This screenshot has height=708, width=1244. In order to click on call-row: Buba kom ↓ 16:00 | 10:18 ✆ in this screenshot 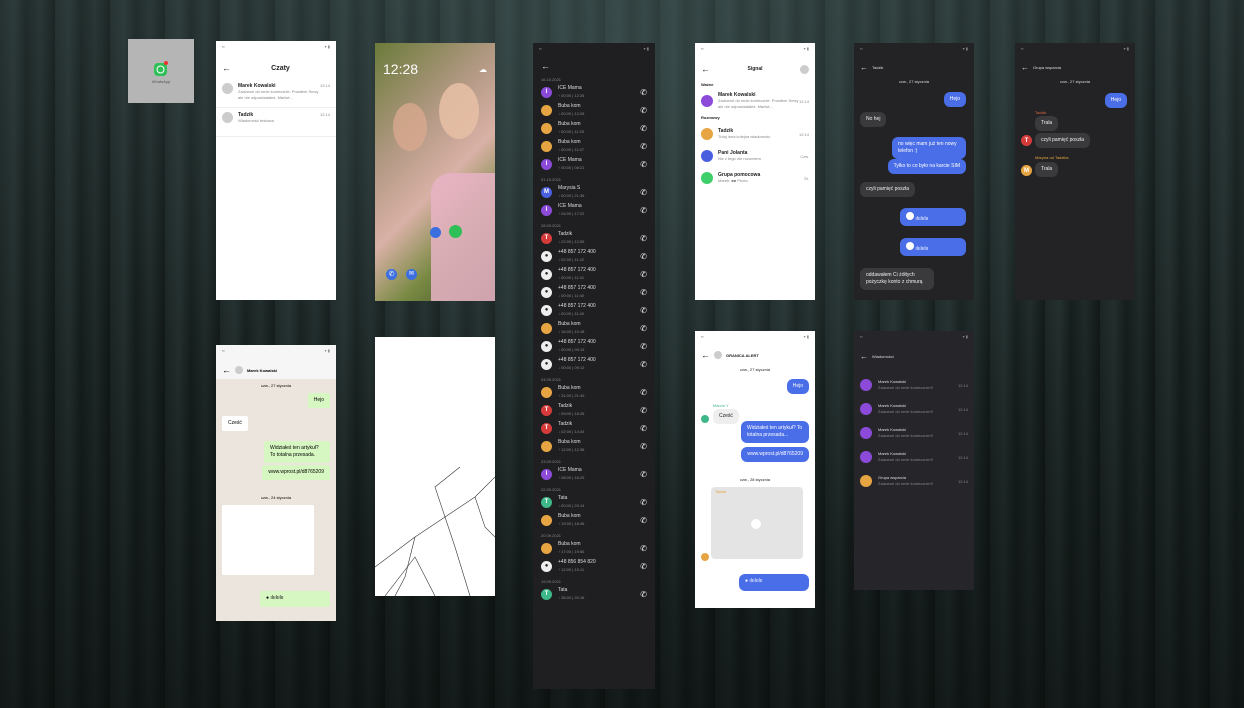, I will do `click(594, 328)`.